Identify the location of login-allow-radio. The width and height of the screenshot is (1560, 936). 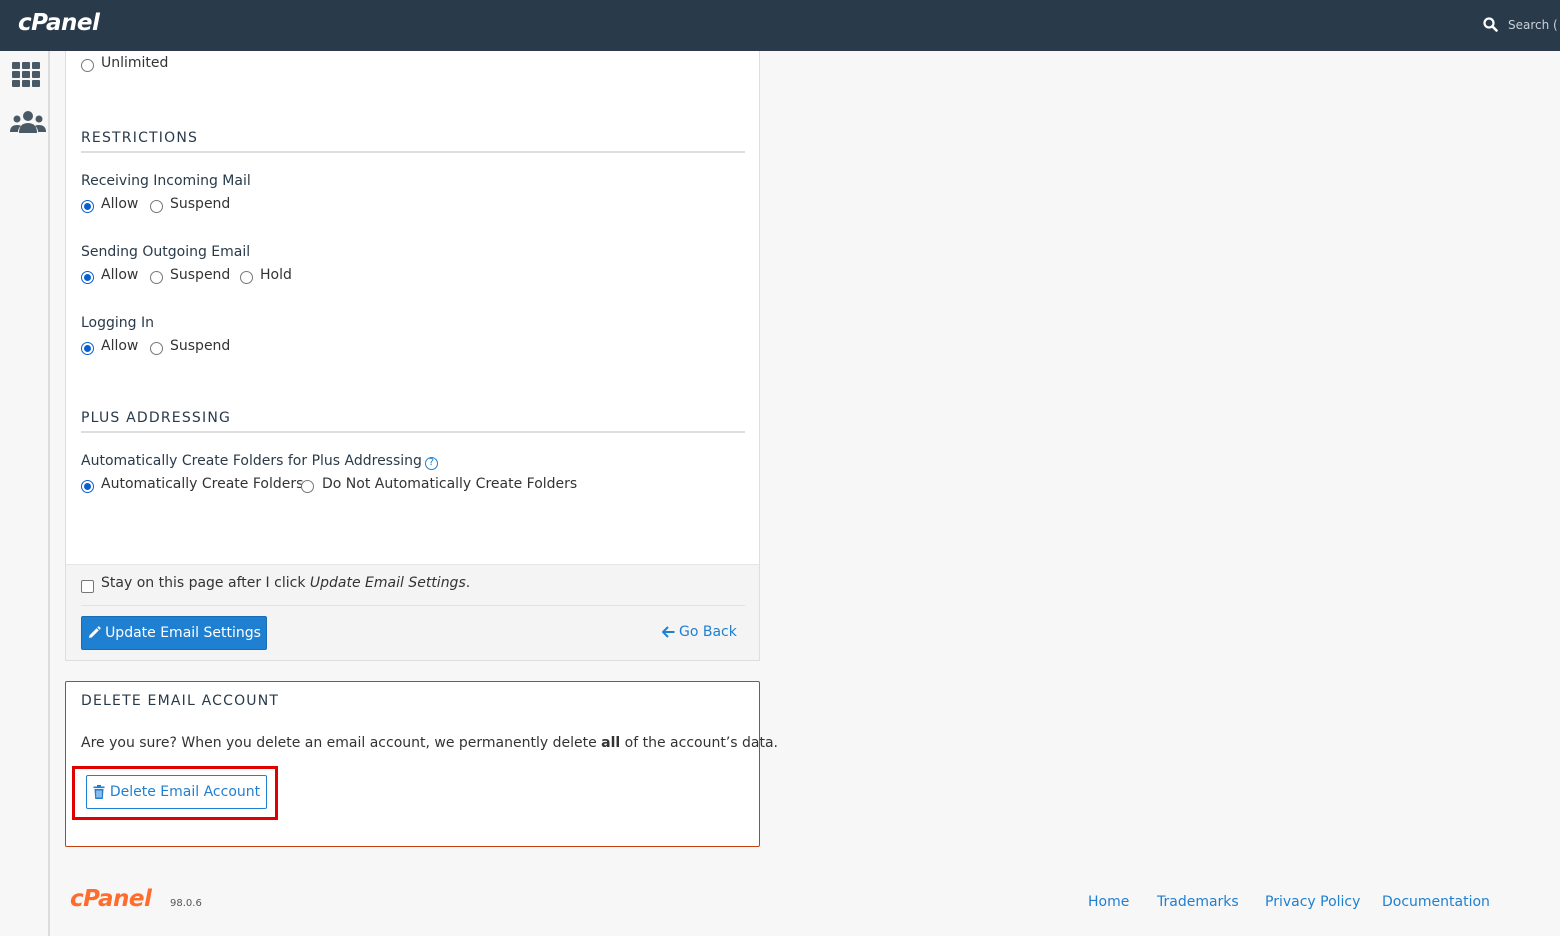
(87, 348).